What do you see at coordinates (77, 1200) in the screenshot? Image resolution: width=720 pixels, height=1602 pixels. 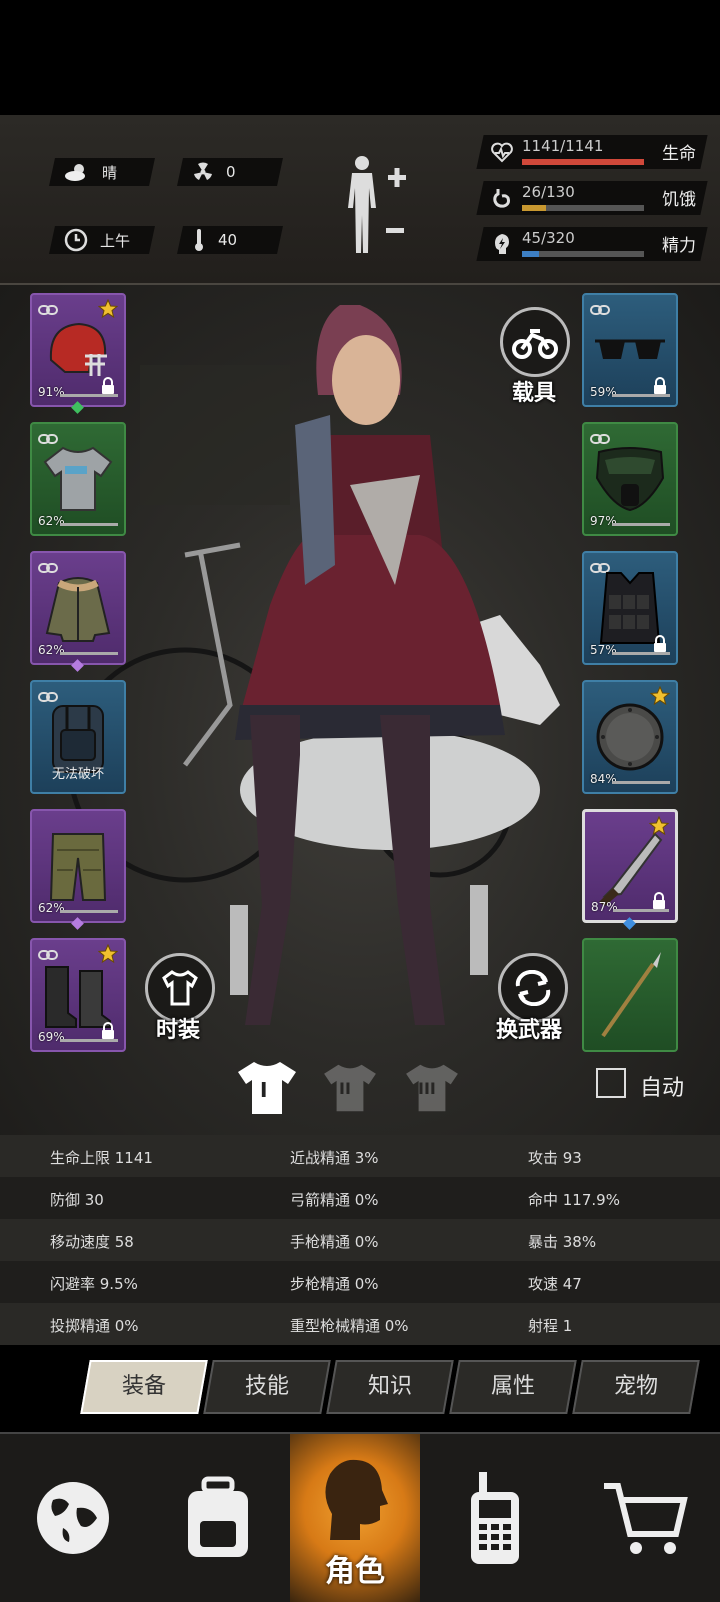 I see `stat-cell: 防御 30` at bounding box center [77, 1200].